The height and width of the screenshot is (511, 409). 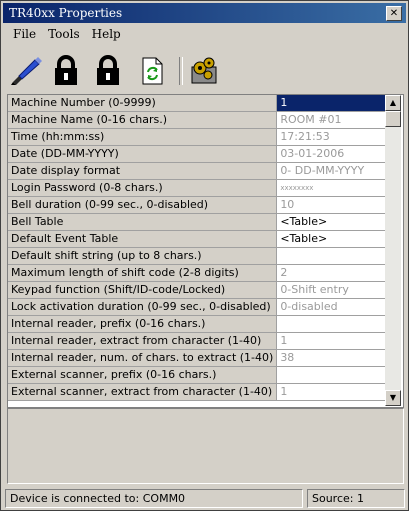 I want to click on toolbar, so click(x=204, y=71).